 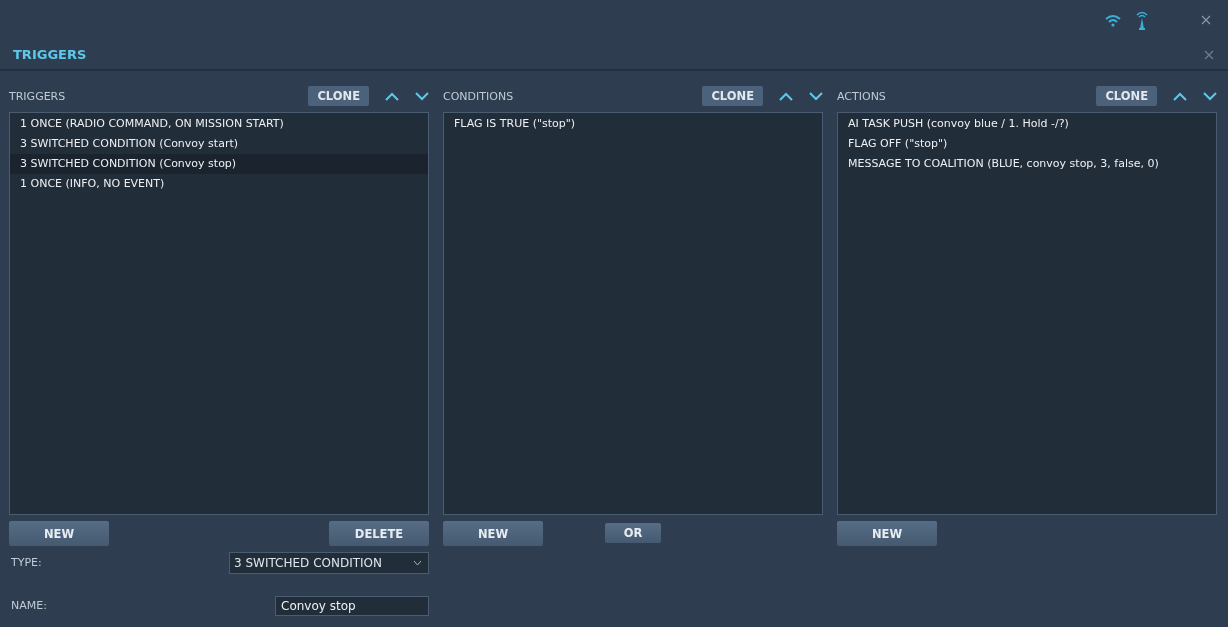 I want to click on radio-tower-icon, so click(x=1142, y=20).